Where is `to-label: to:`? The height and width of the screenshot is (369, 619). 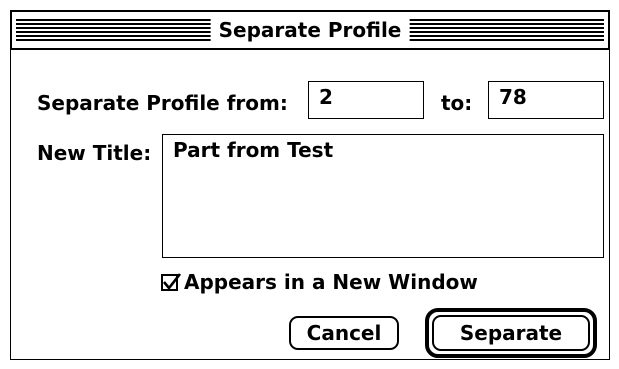 to-label: to: is located at coordinates (457, 103).